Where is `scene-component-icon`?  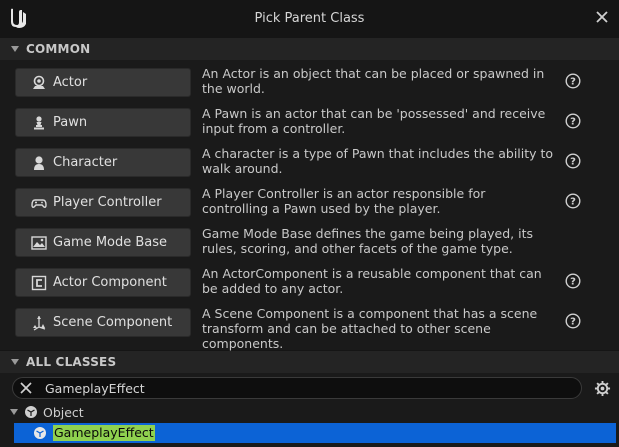 scene-component-icon is located at coordinates (39, 323).